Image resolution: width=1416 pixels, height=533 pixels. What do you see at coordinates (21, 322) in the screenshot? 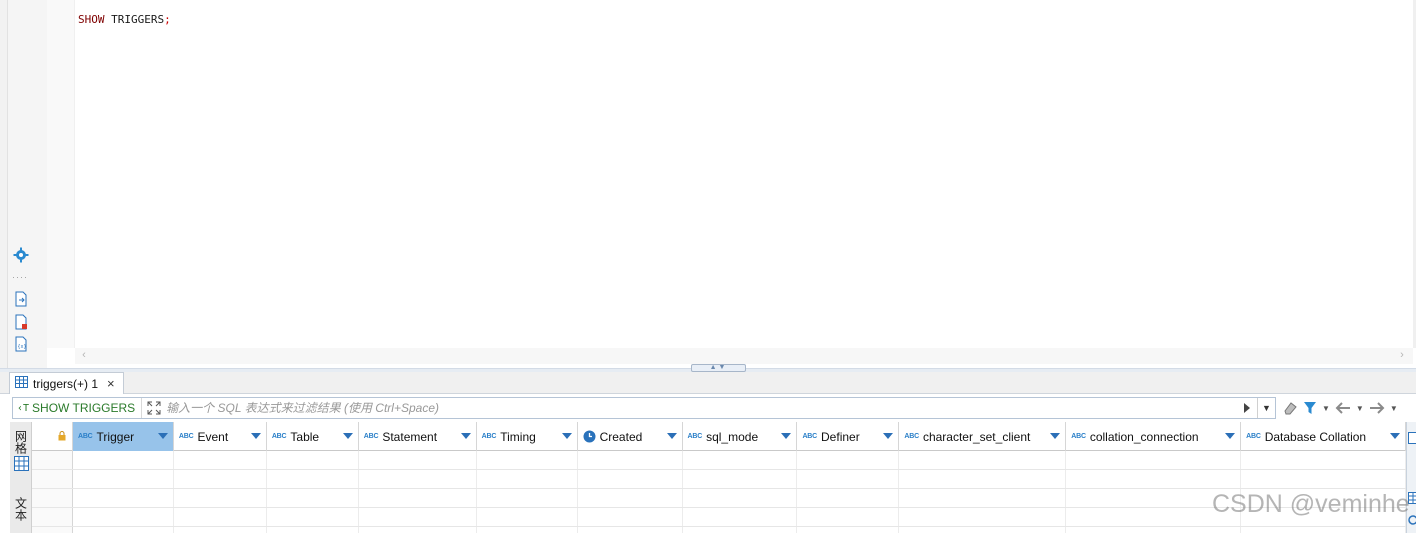
I see `script-error-icon` at bounding box center [21, 322].